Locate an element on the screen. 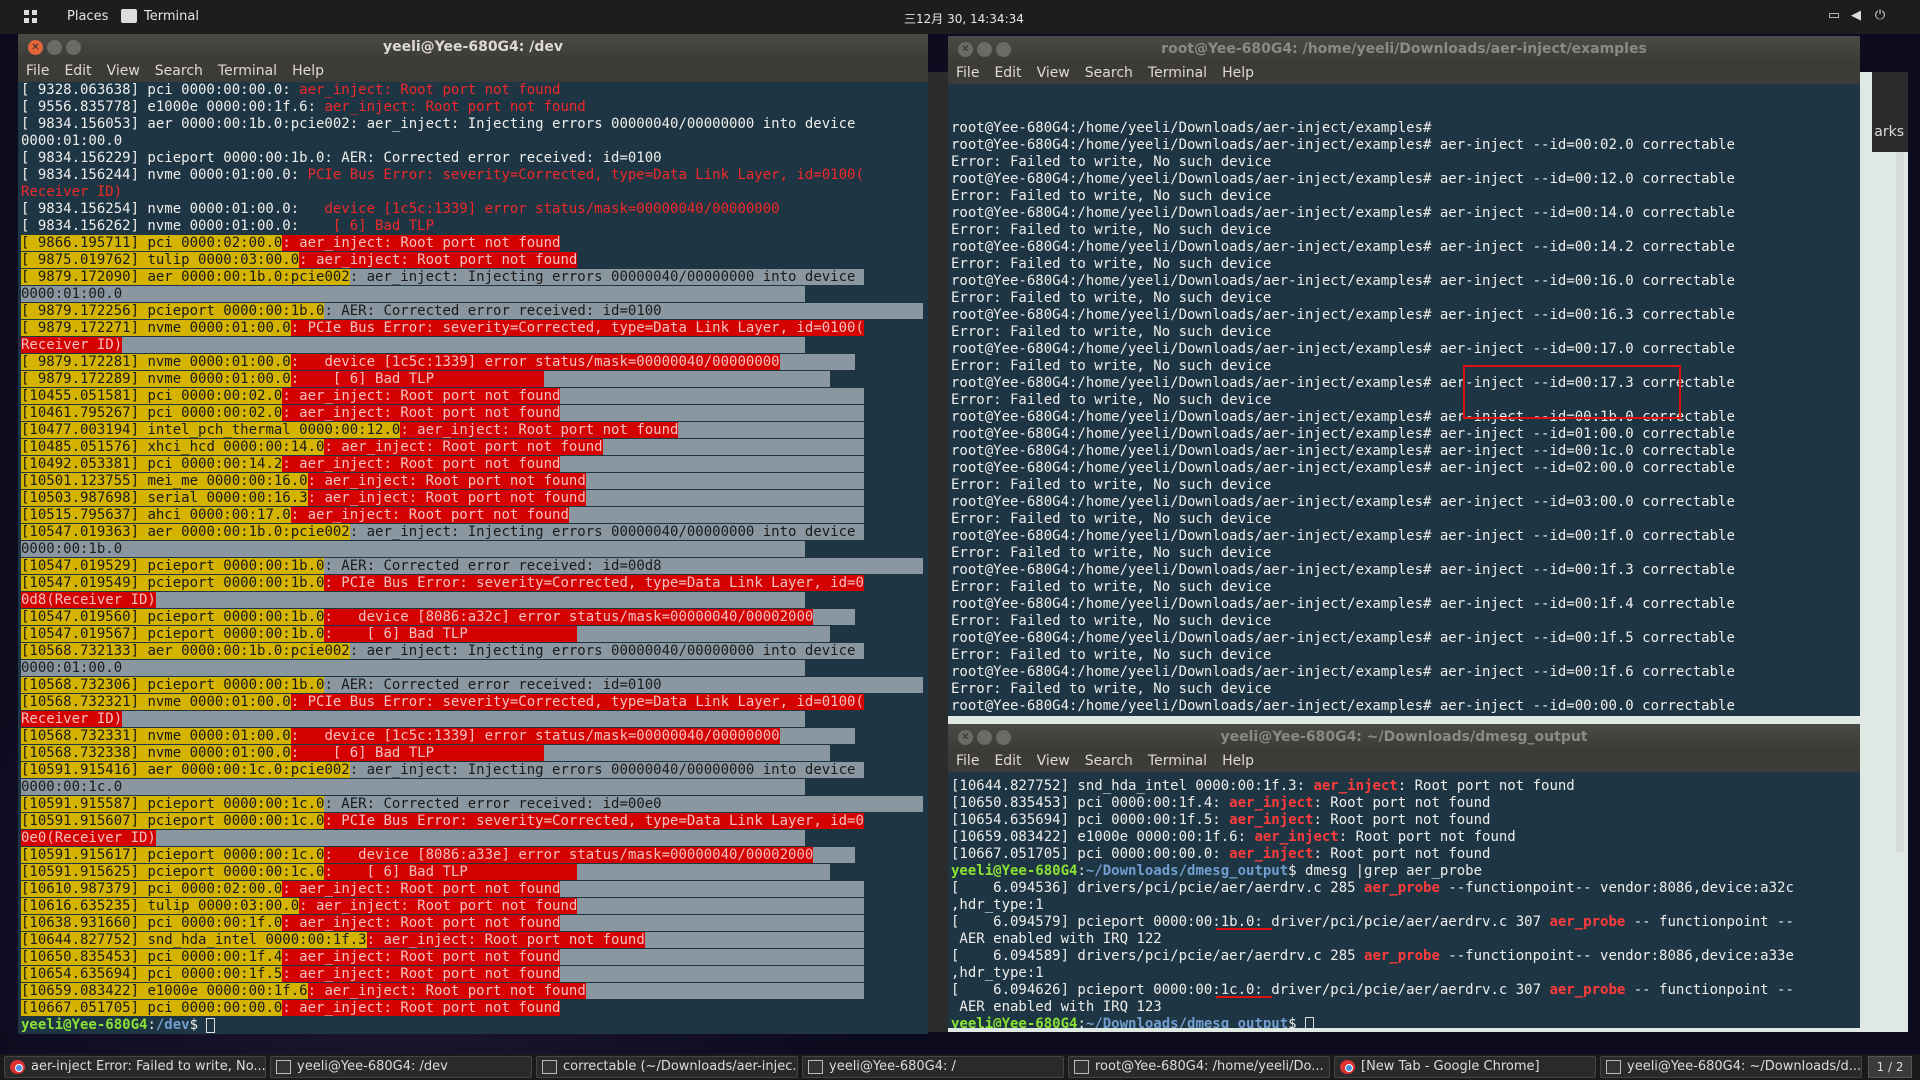 The image size is (1920, 1080). line-text: [10659.083422] e1000e 0000:00:1f.6: is located at coordinates (1103, 837).